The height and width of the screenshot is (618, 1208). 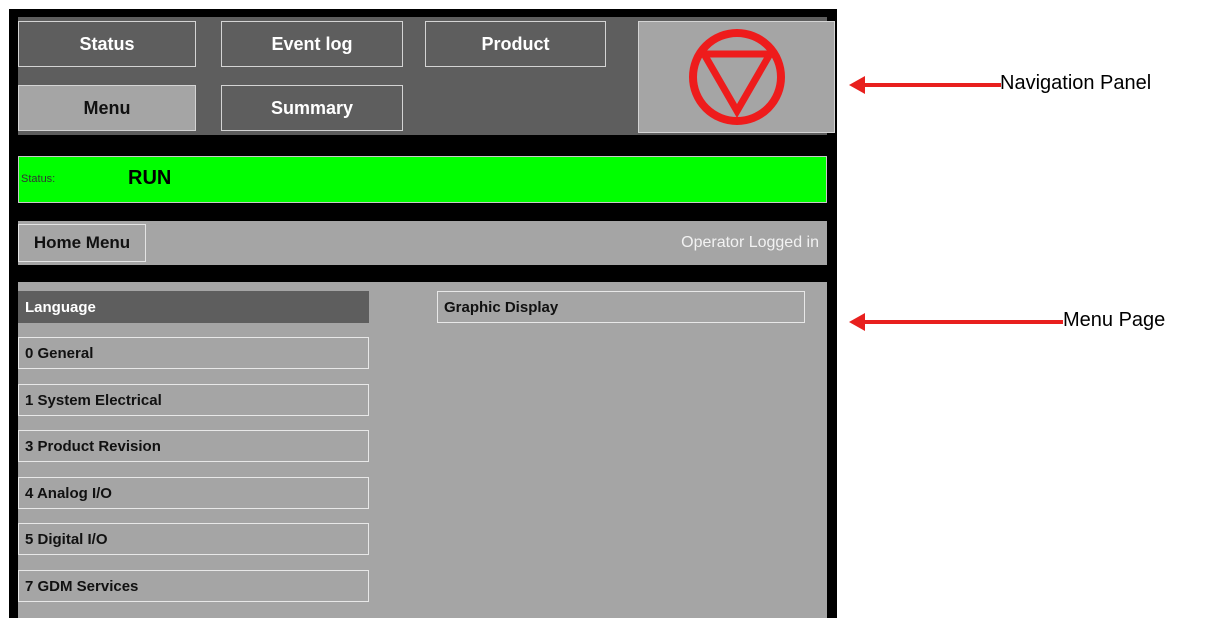 I want to click on menu-item-system-electrical: 1 System Electrical, so click(x=193, y=400).